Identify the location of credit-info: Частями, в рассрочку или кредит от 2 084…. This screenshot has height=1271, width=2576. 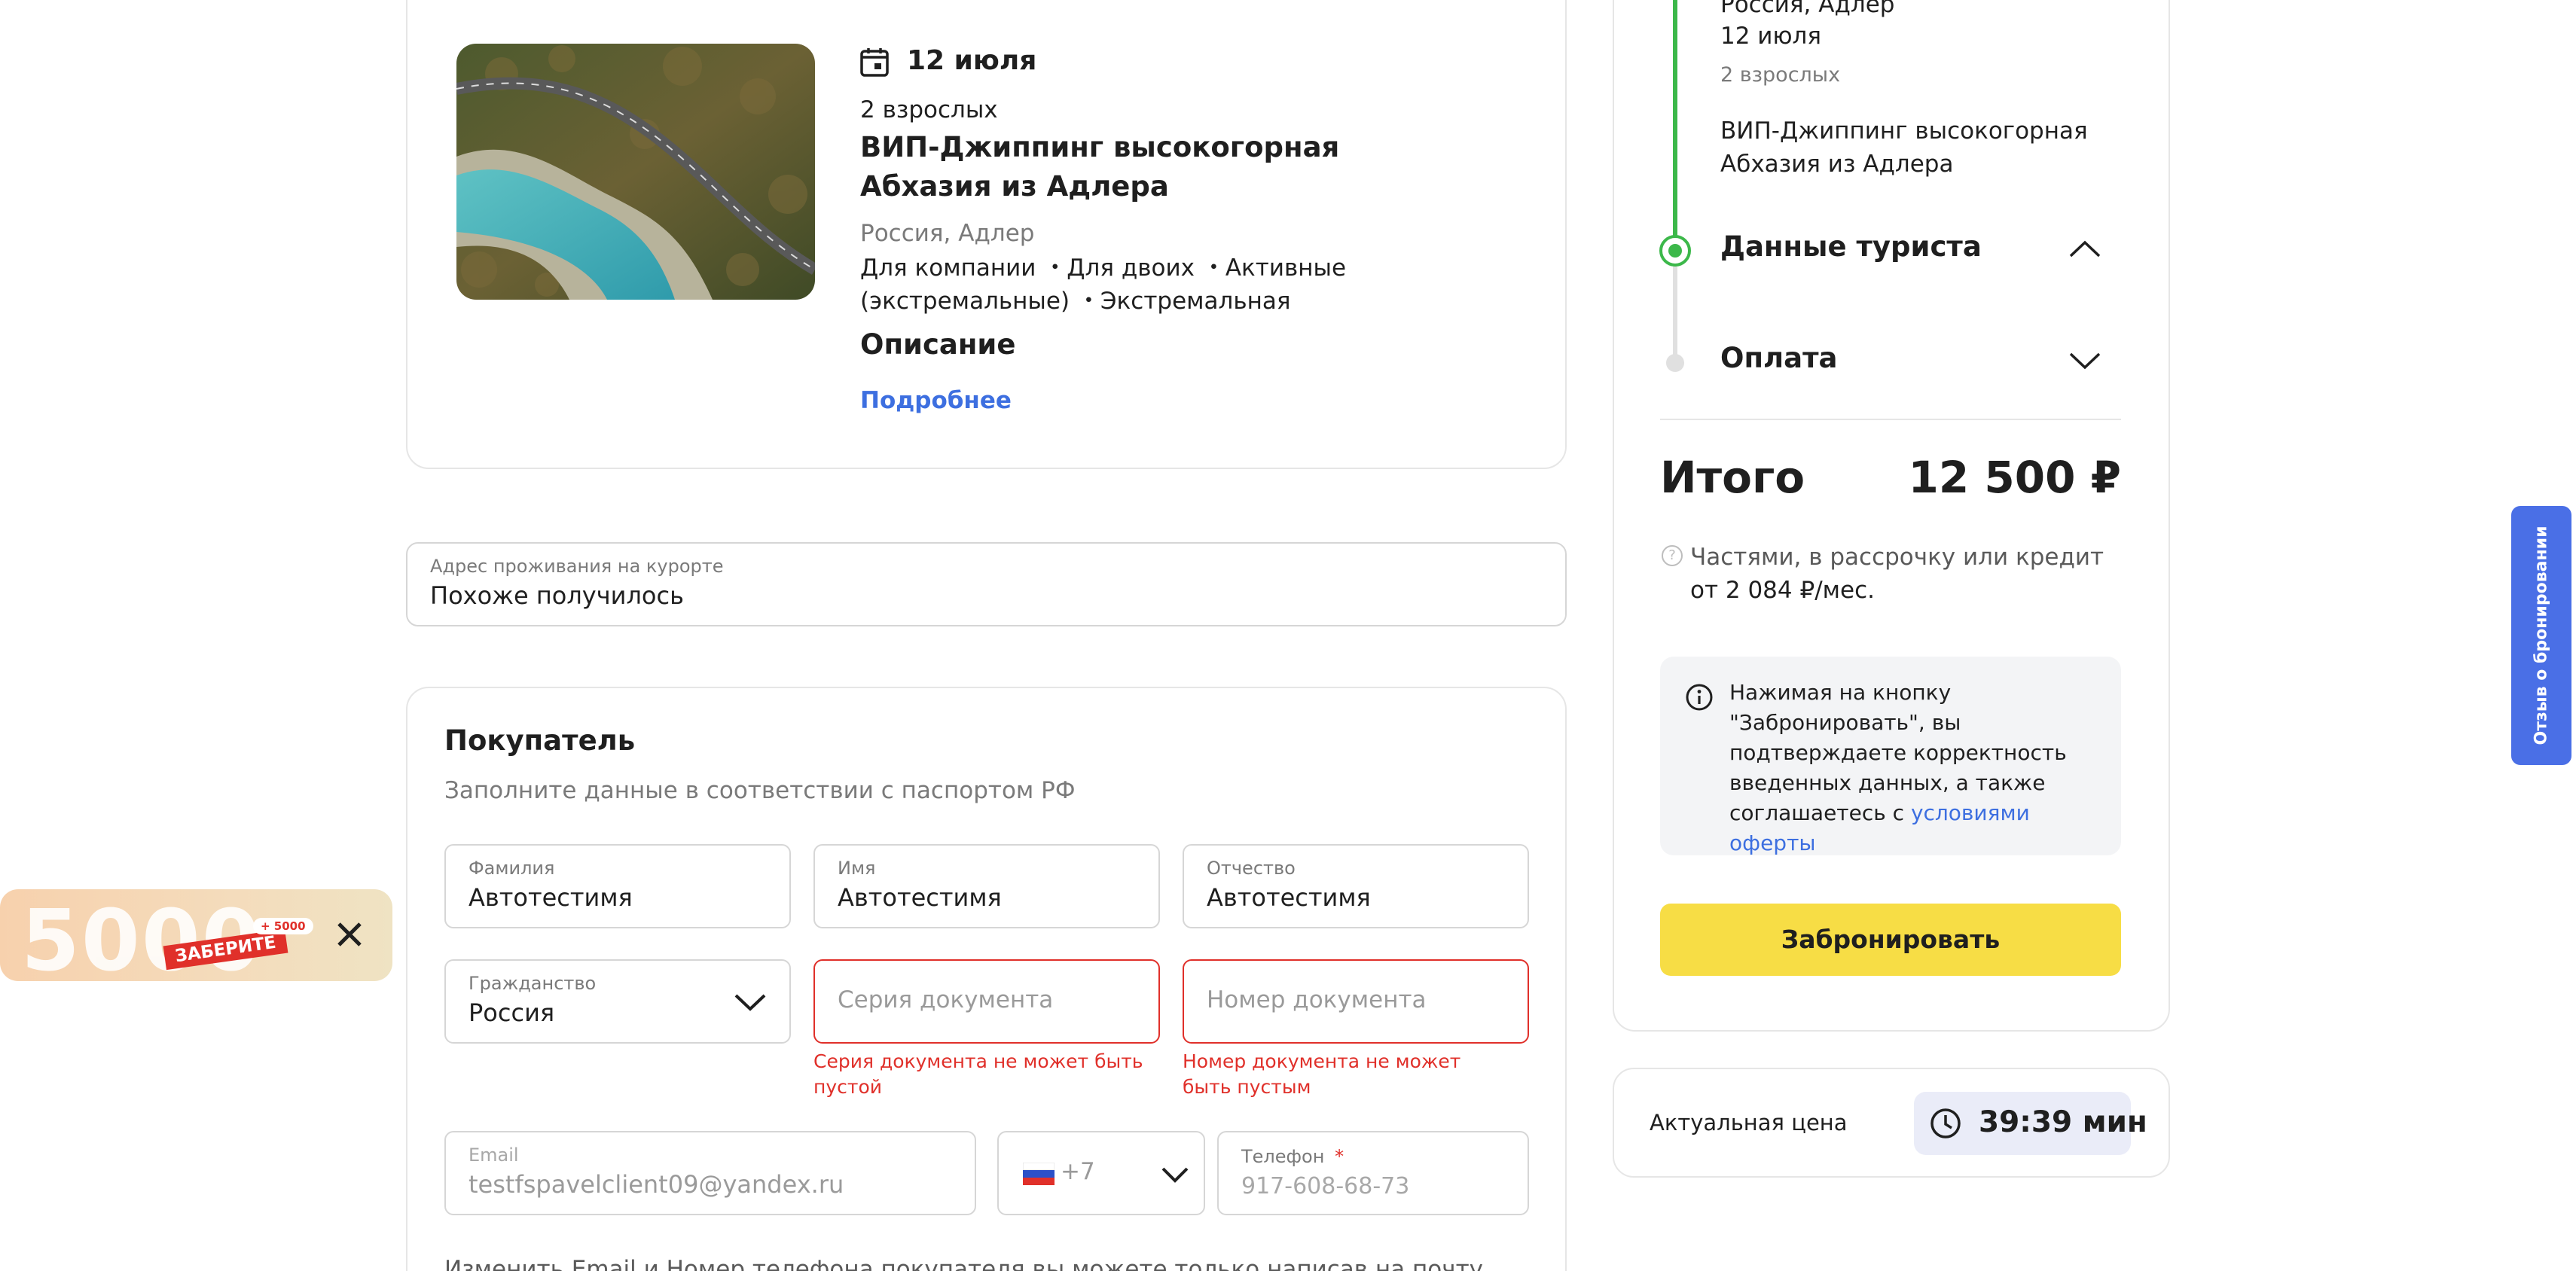
(1897, 574).